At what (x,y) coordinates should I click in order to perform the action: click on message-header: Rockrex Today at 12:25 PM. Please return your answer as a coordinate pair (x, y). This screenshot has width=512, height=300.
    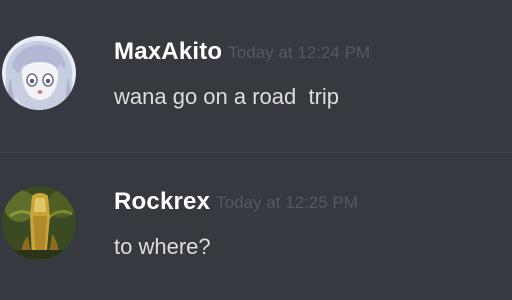
    Looking at the image, I should click on (236, 202).